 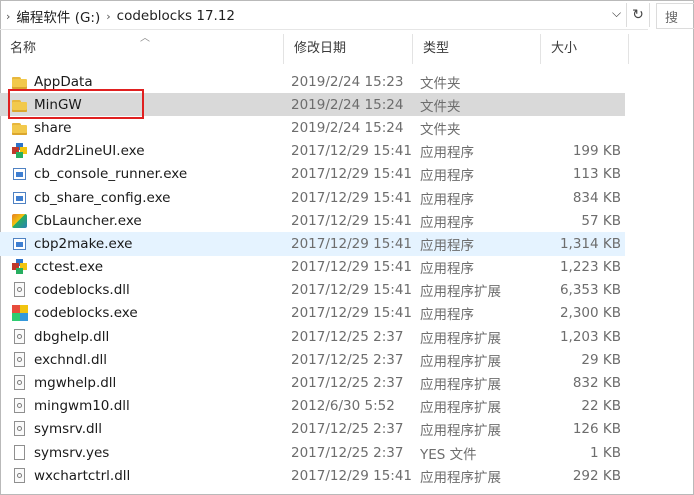 I want to click on file-row: mingwm10.dll 2012/6/30 5:52 应用程序扩展 22 KB, so click(x=312, y=406).